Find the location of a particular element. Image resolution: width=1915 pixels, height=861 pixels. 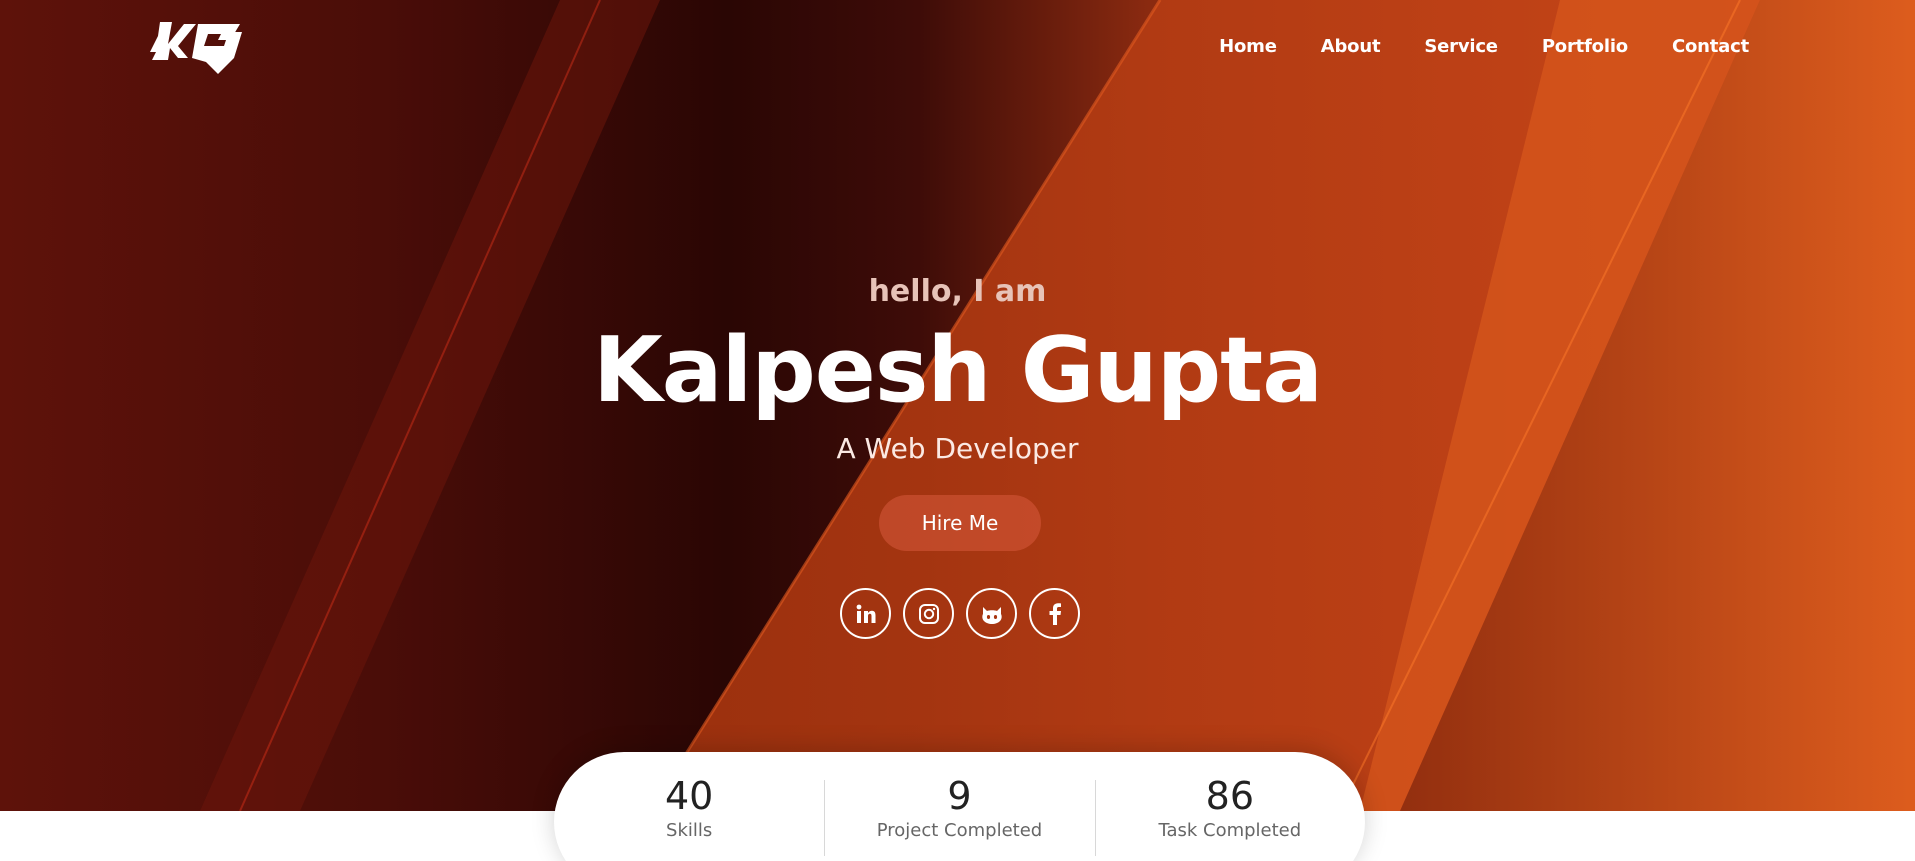

stat-projects: 9 Project Completed is located at coordinates (959, 817).